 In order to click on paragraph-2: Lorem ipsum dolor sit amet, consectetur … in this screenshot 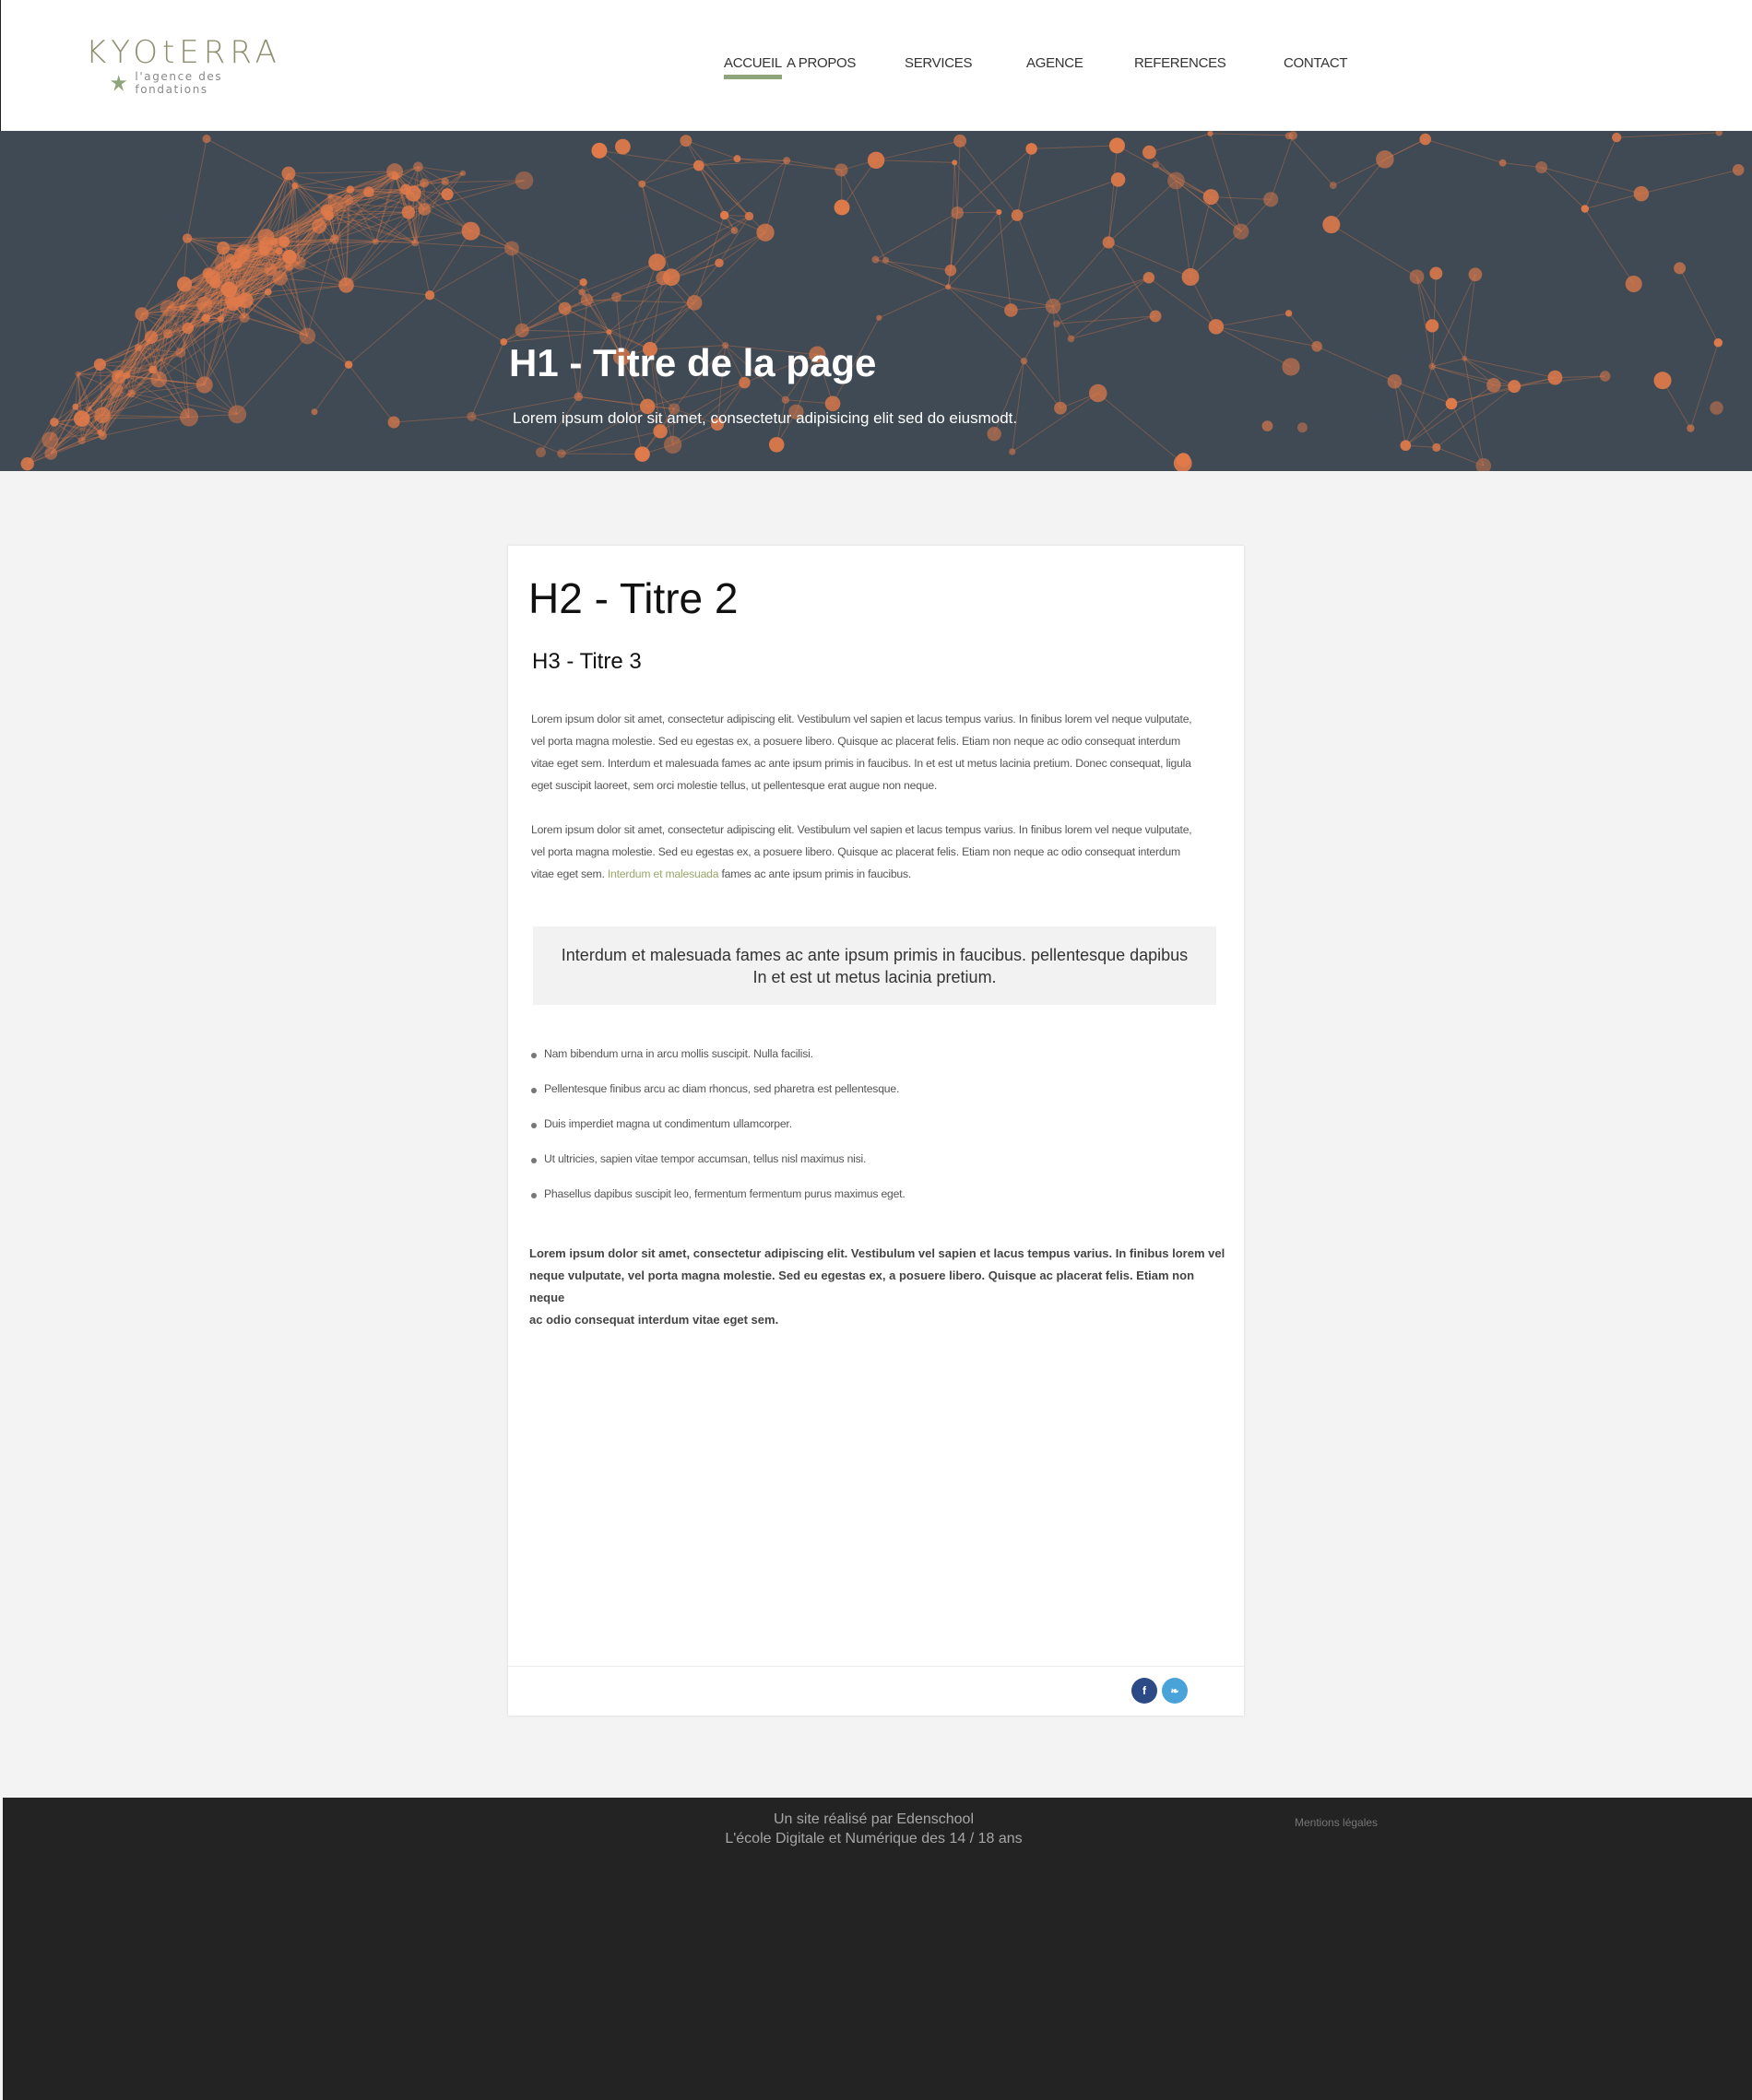, I will do `click(877, 852)`.